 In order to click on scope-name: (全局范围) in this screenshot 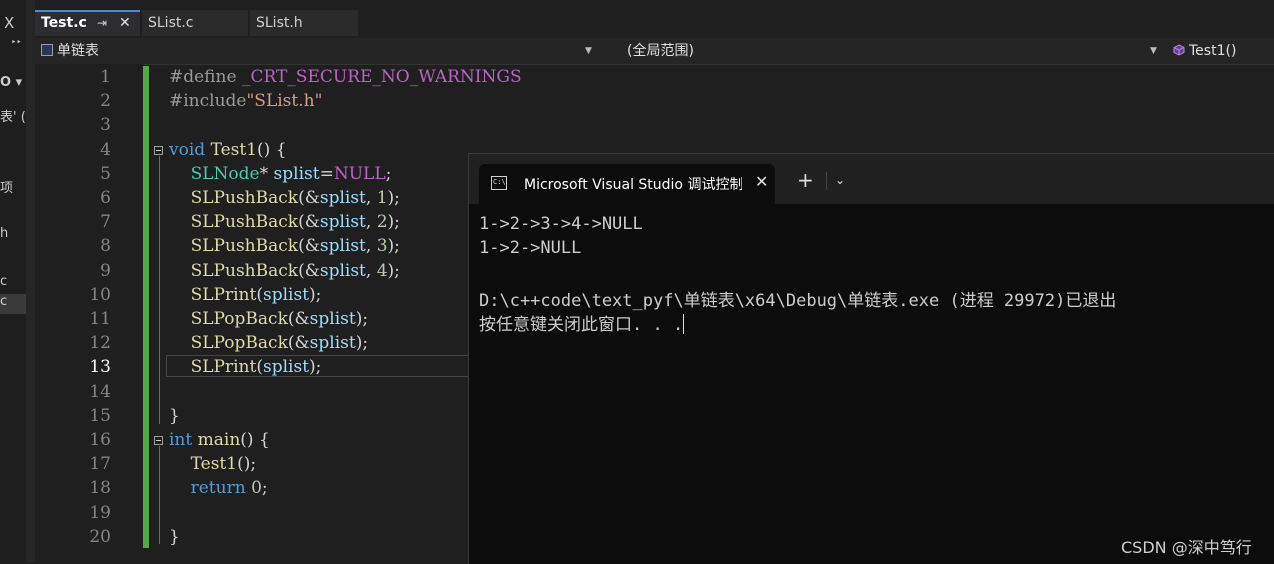, I will do `click(660, 51)`.